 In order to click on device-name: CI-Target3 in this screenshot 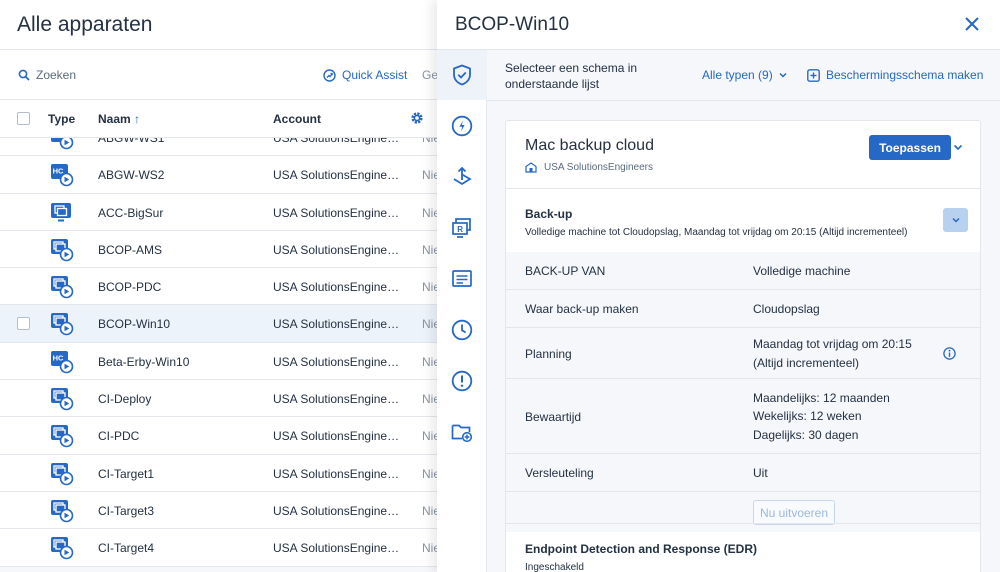, I will do `click(126, 511)`.